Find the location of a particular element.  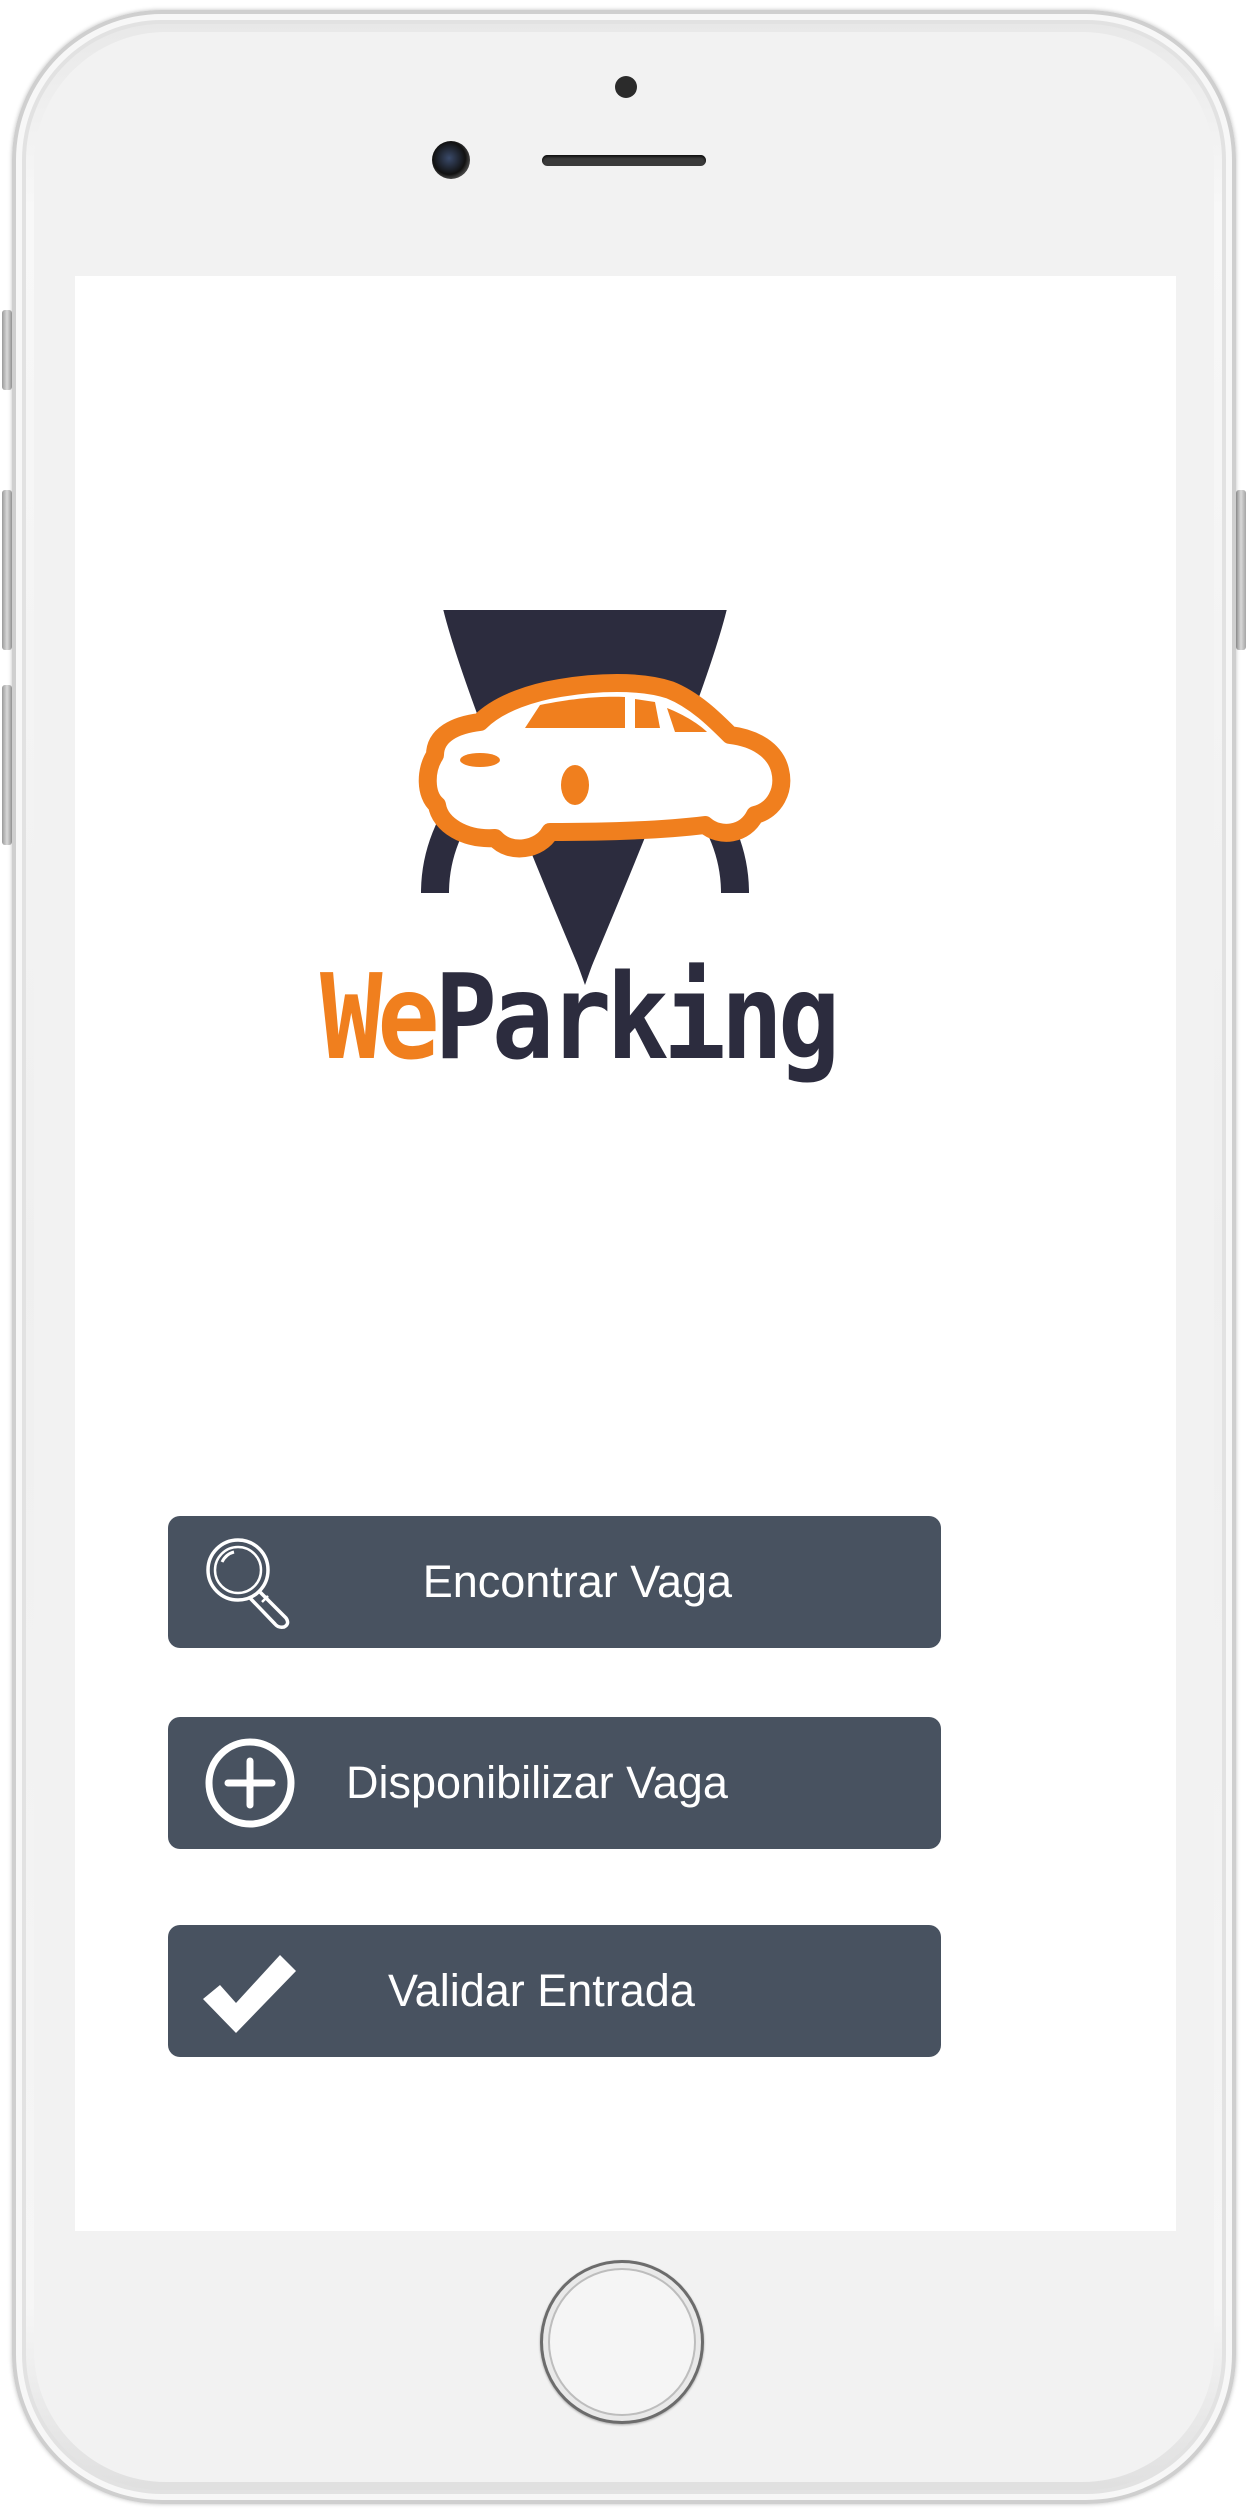

home-button is located at coordinates (622, 2342).